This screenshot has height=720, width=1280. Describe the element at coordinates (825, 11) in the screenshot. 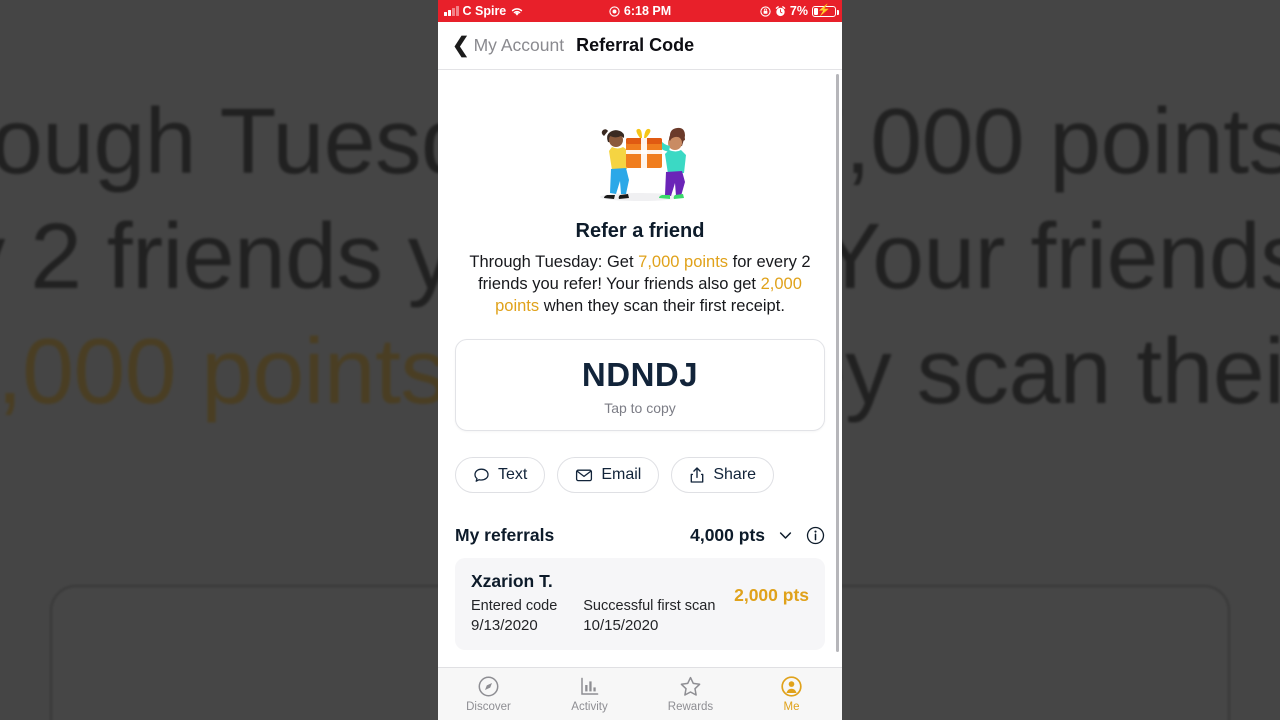

I see `battery-charging-icon: ⚡` at that location.